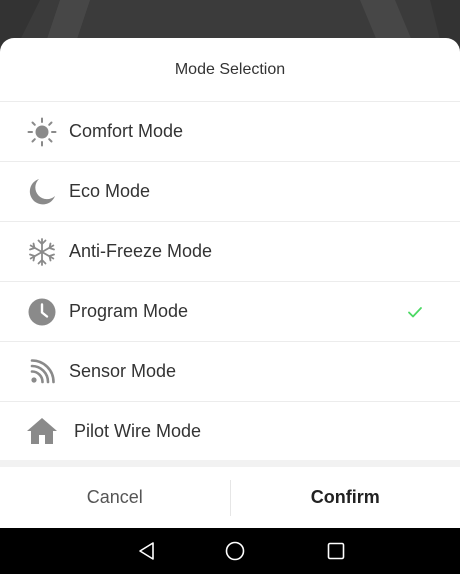 The height and width of the screenshot is (574, 460). What do you see at coordinates (230, 312) in the screenshot?
I see `mode-item-program: Program Mode` at bounding box center [230, 312].